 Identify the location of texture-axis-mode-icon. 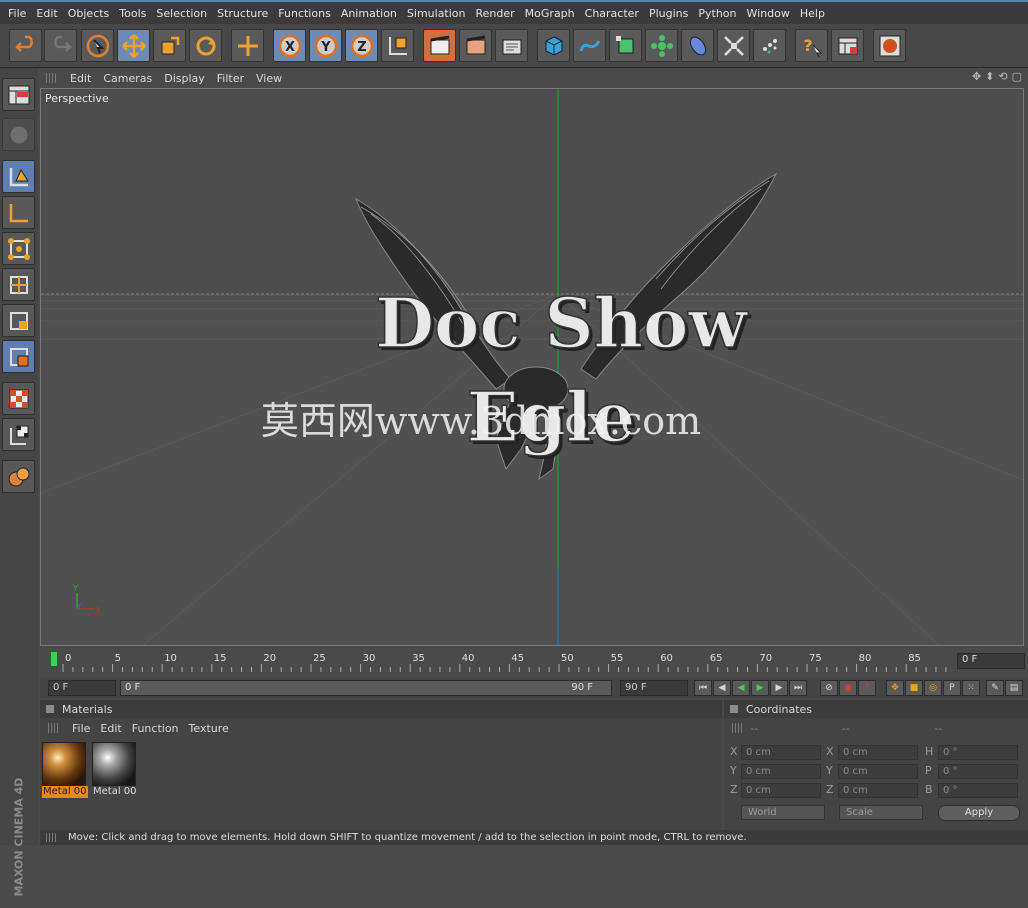
(18, 212).